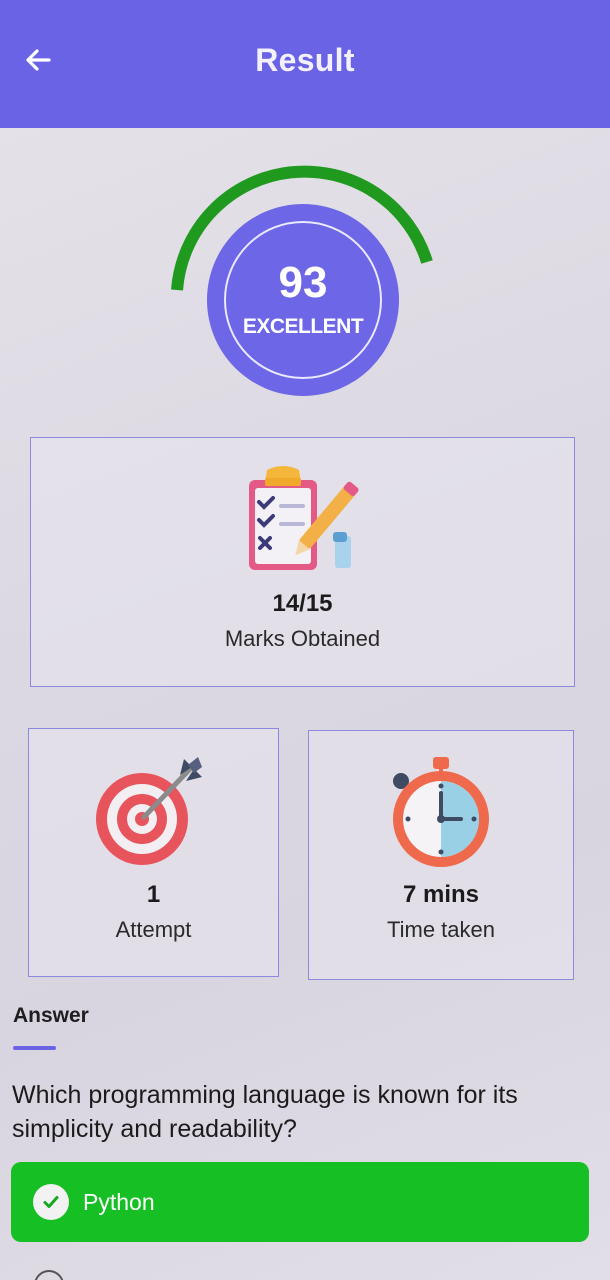 The image size is (610, 1280). I want to click on score-grade: EXCELLENT, so click(303, 326).